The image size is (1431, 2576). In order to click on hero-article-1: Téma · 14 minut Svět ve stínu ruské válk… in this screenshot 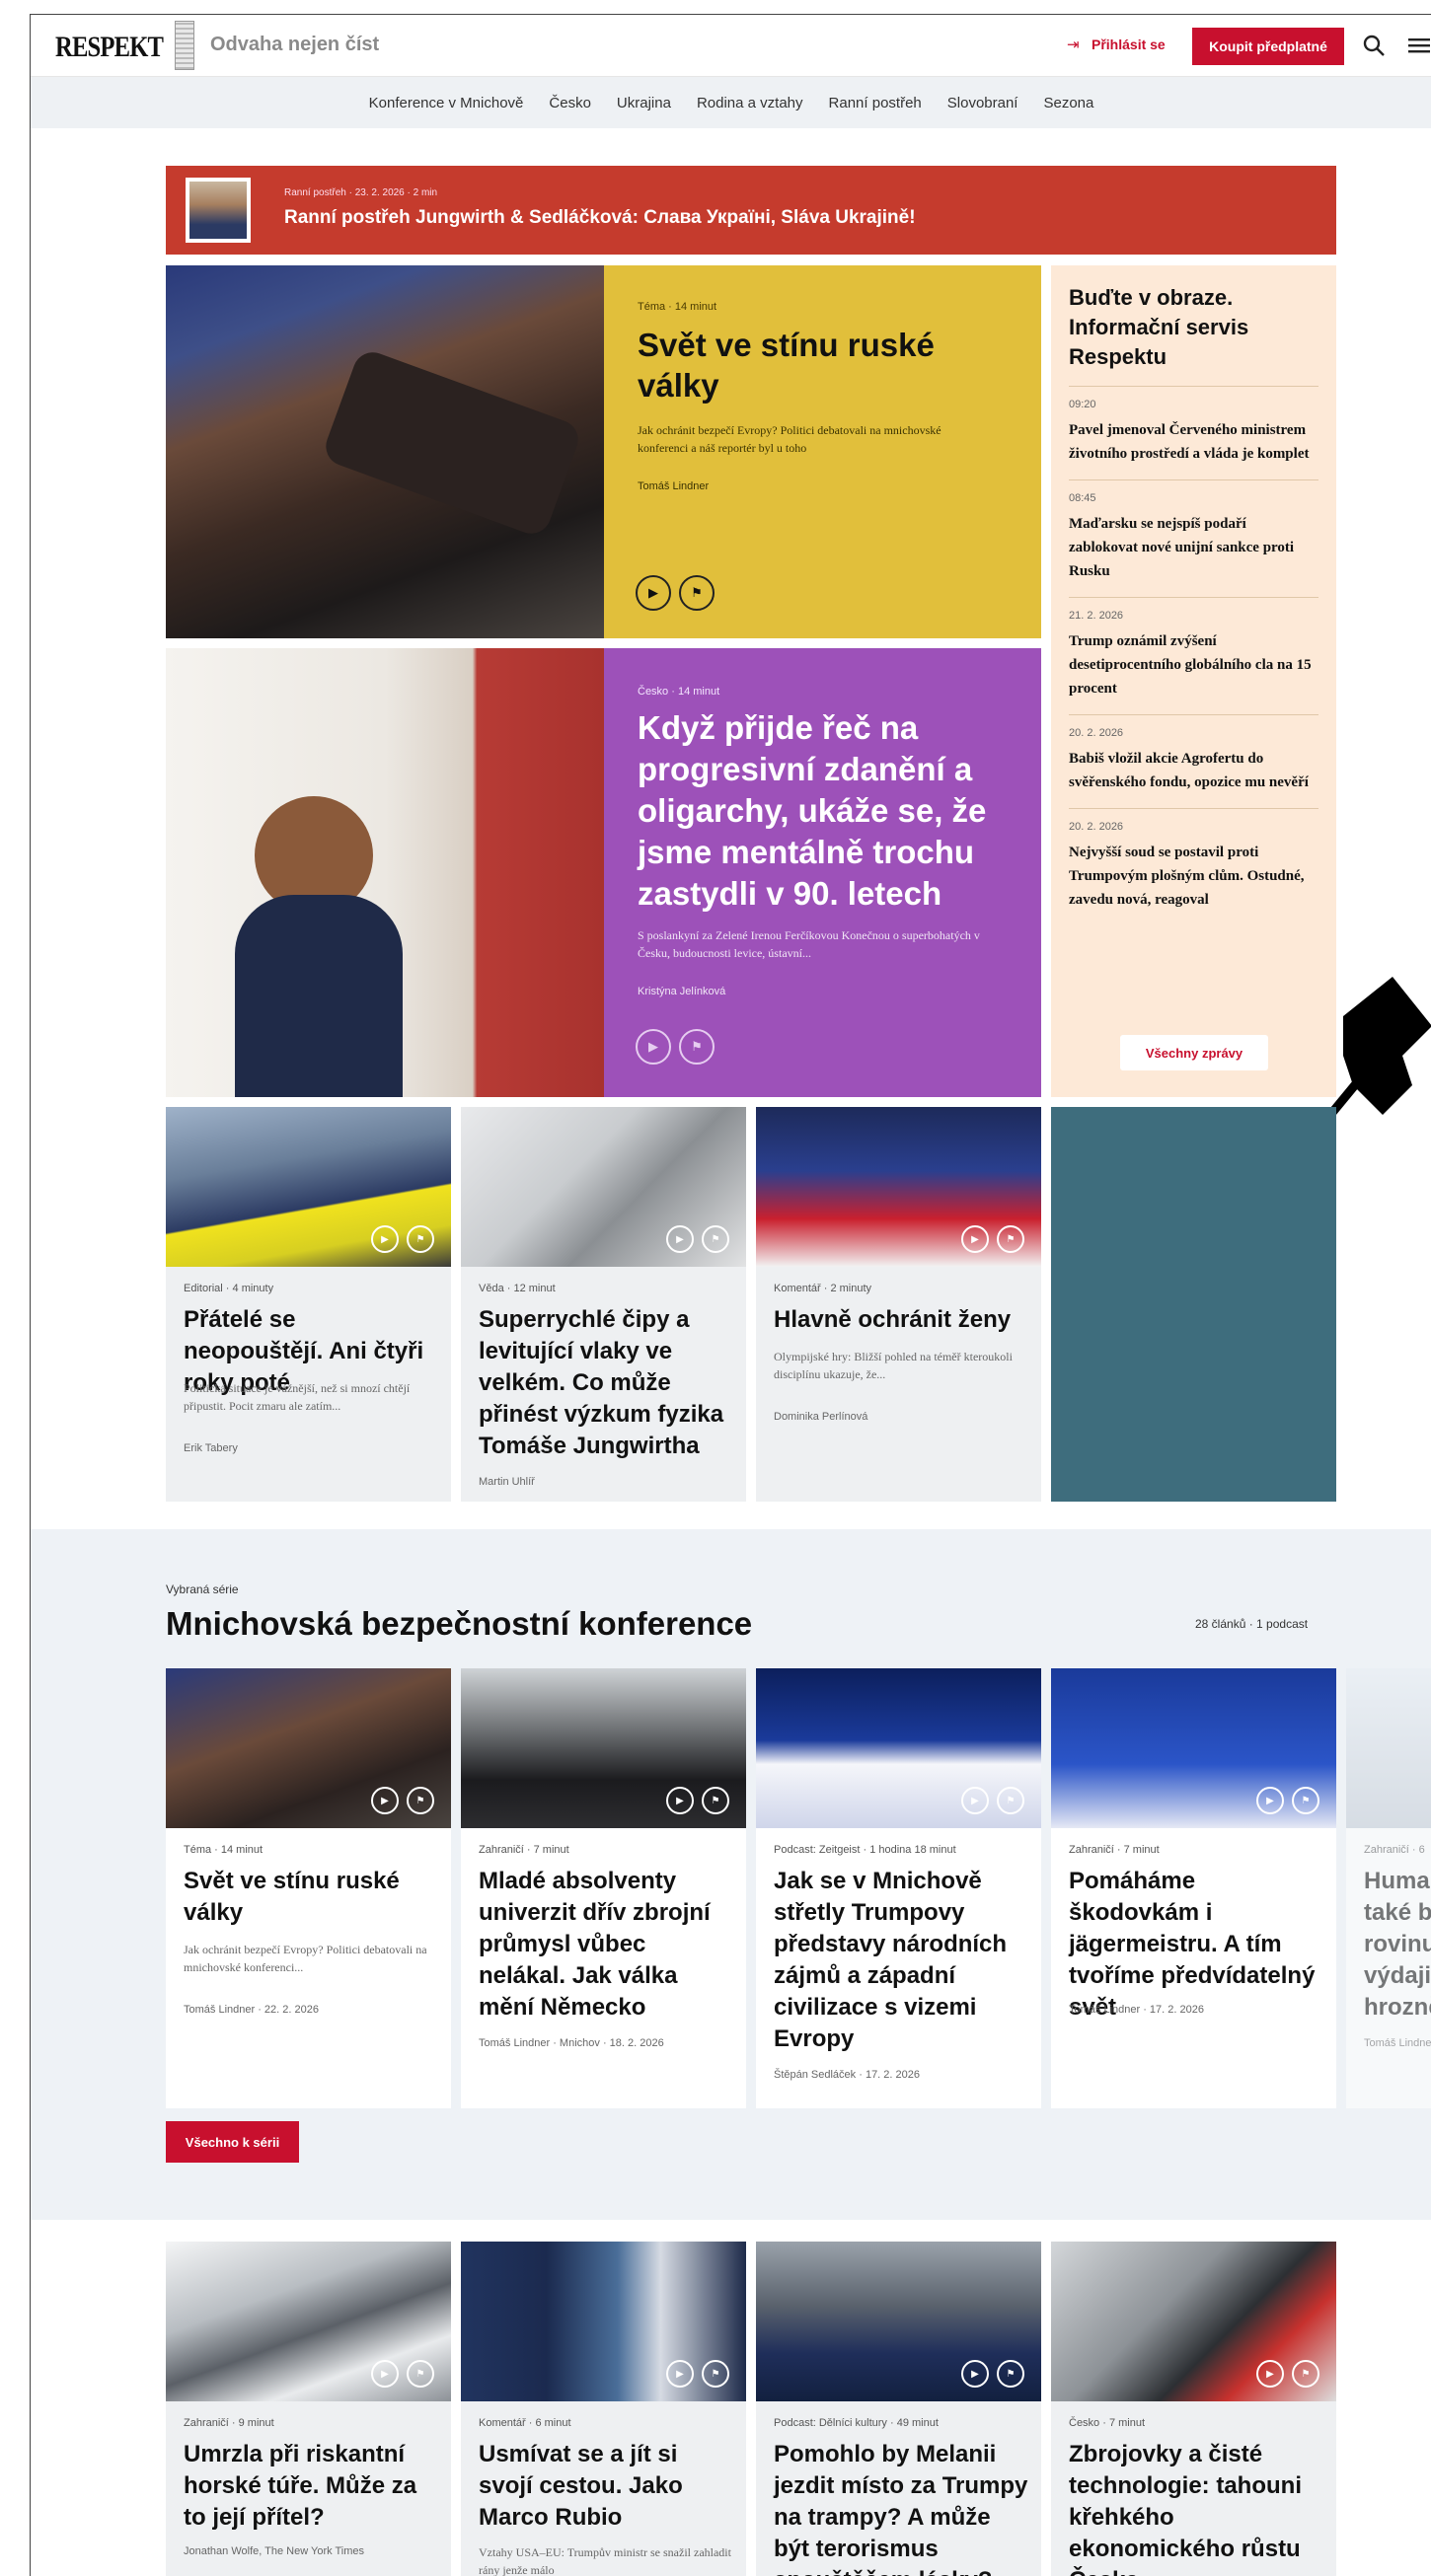, I will do `click(603, 451)`.